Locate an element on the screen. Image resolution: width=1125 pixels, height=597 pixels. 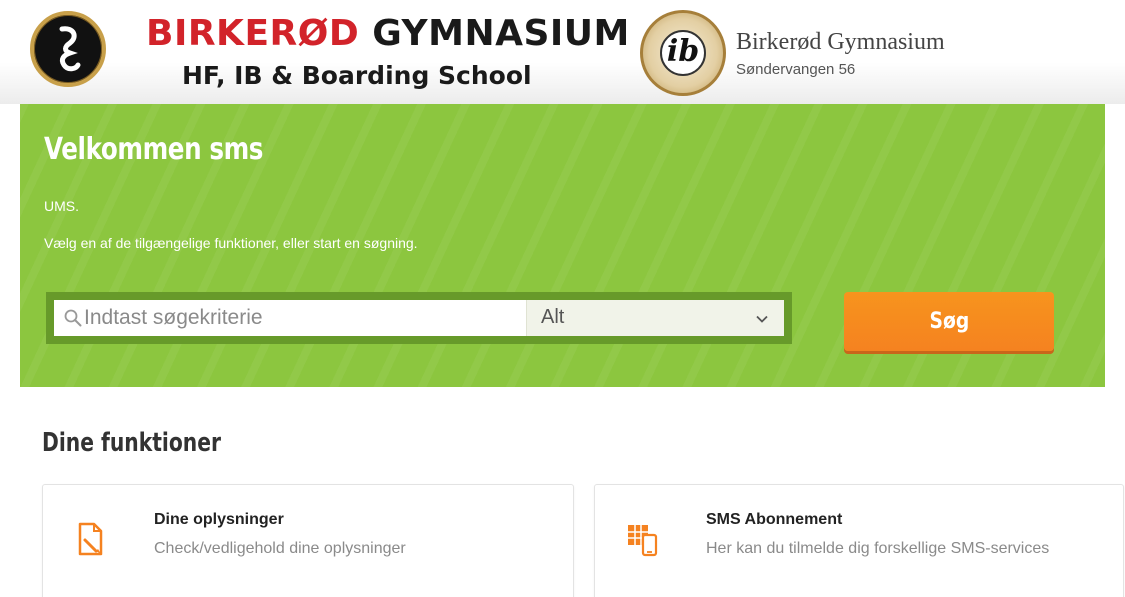
card-title: Dine oplysninger is located at coordinates (219, 519).